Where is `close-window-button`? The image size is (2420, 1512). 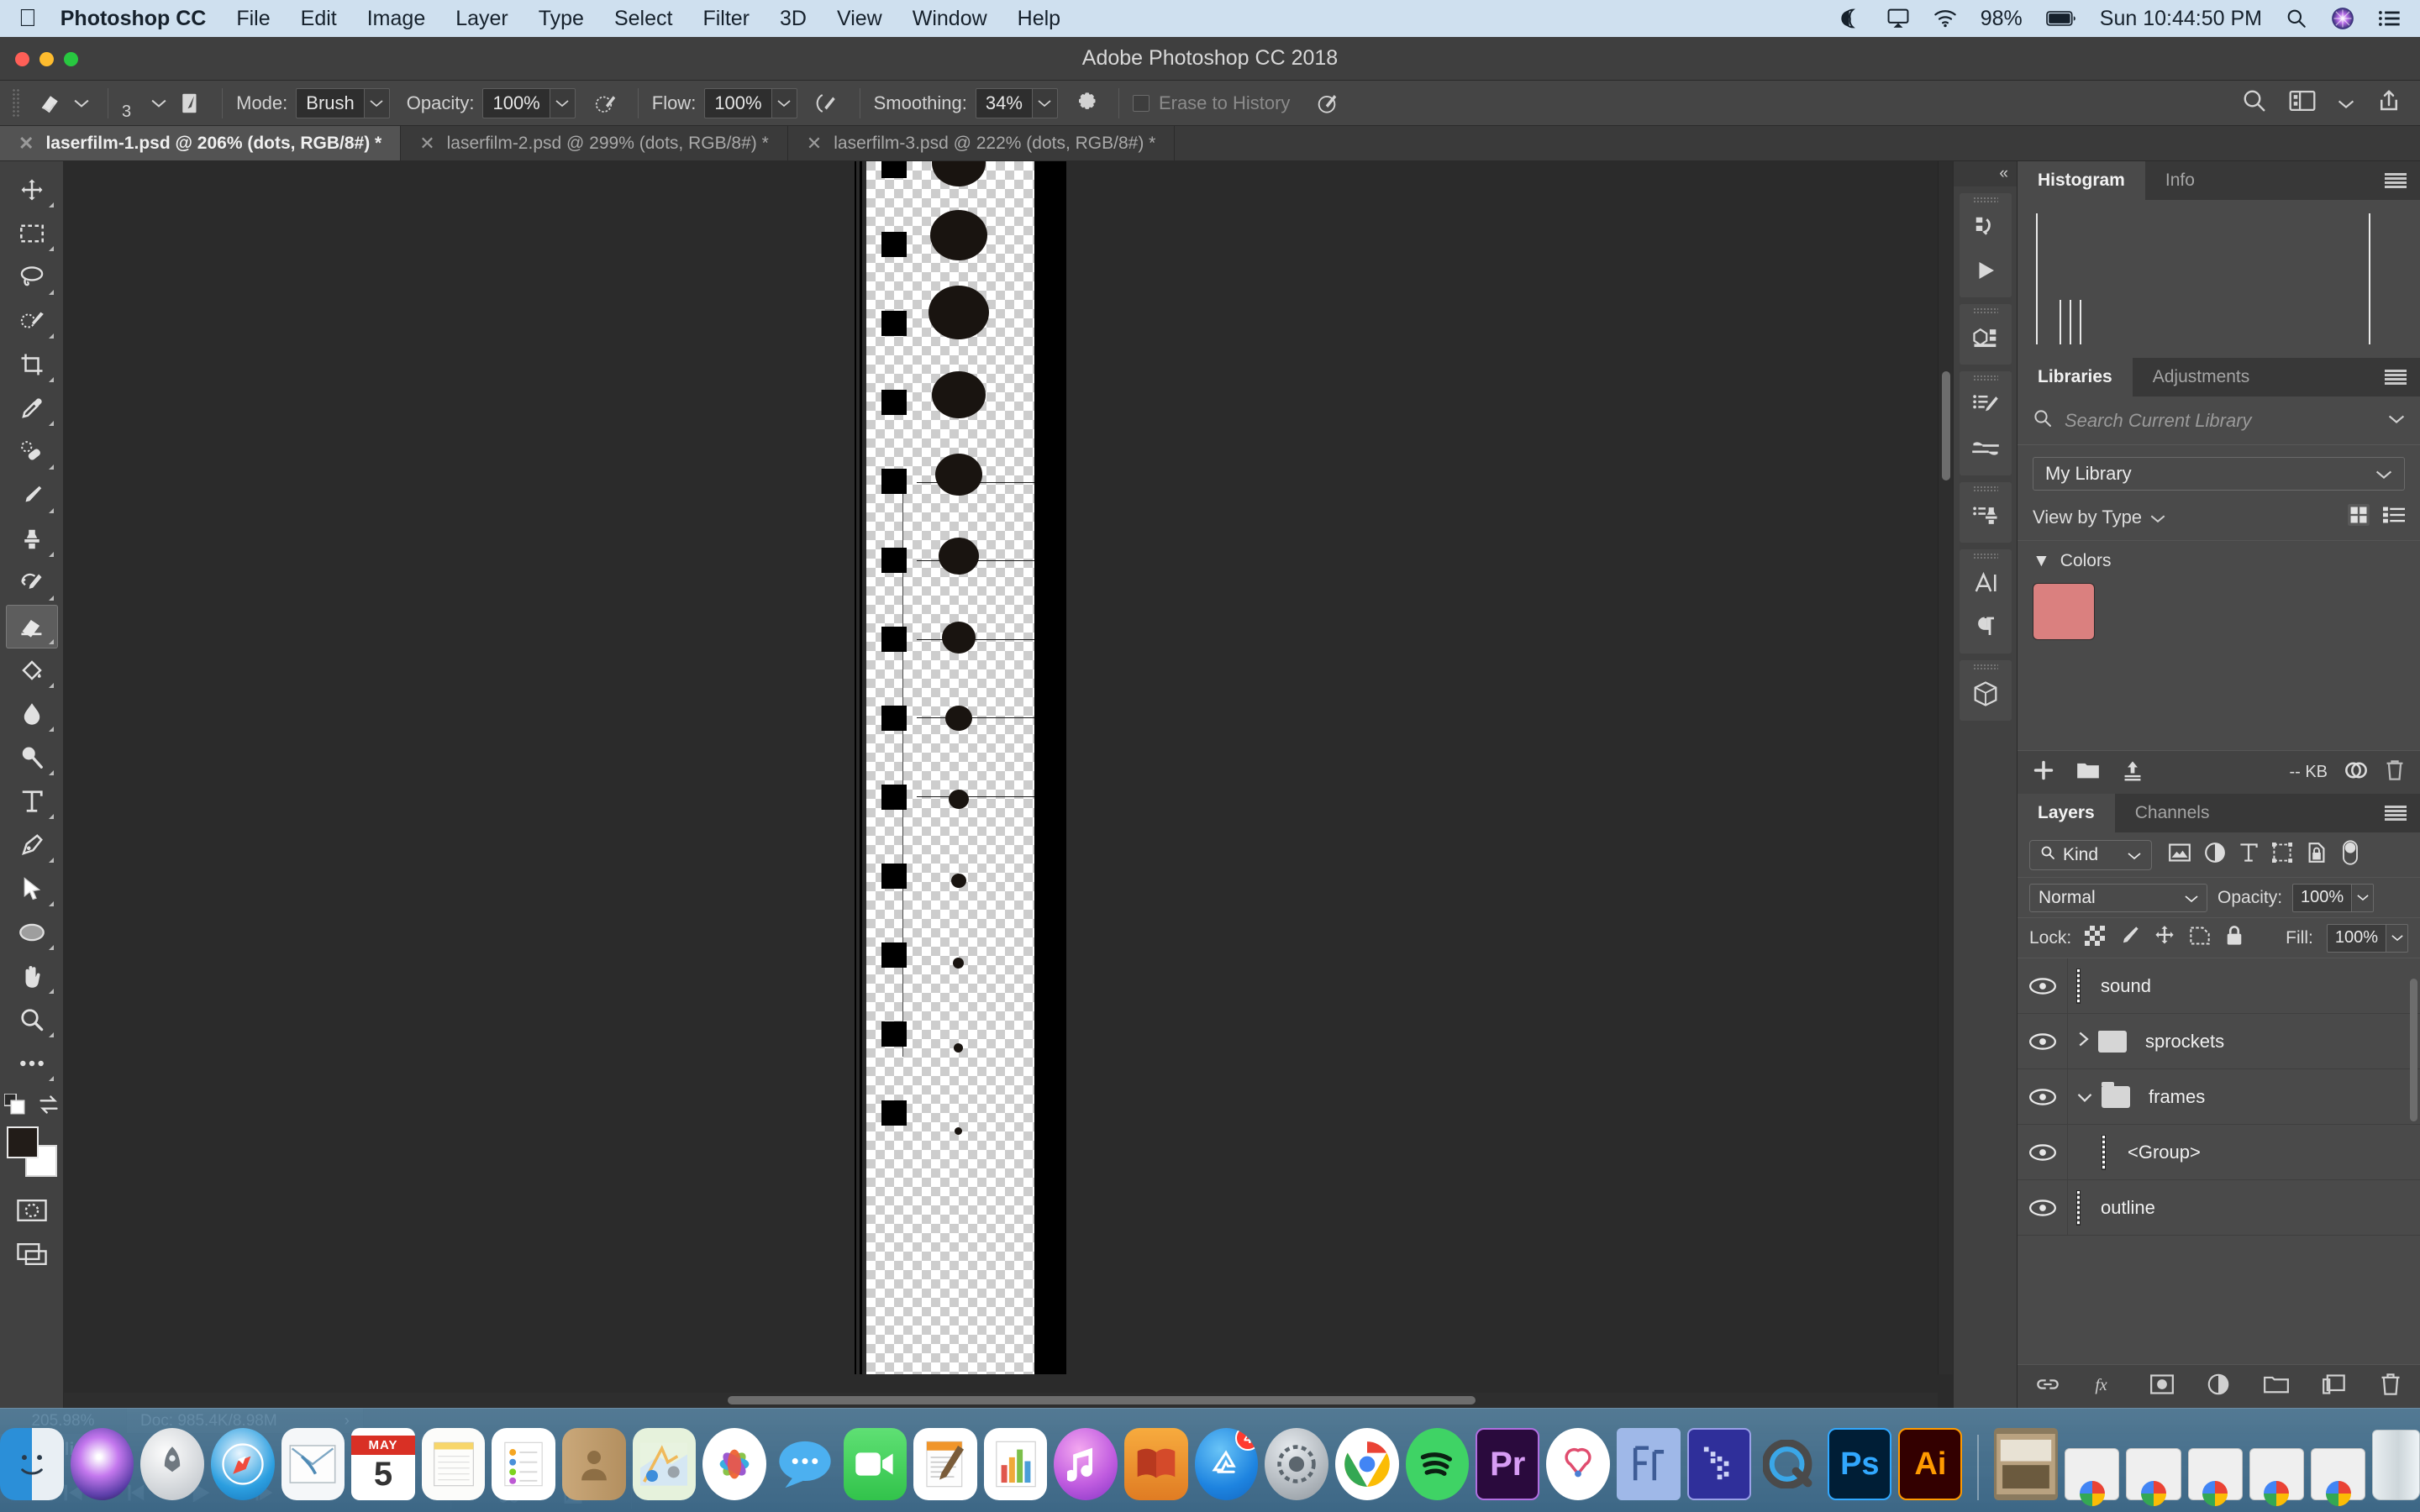
close-window-button is located at coordinates (22, 59).